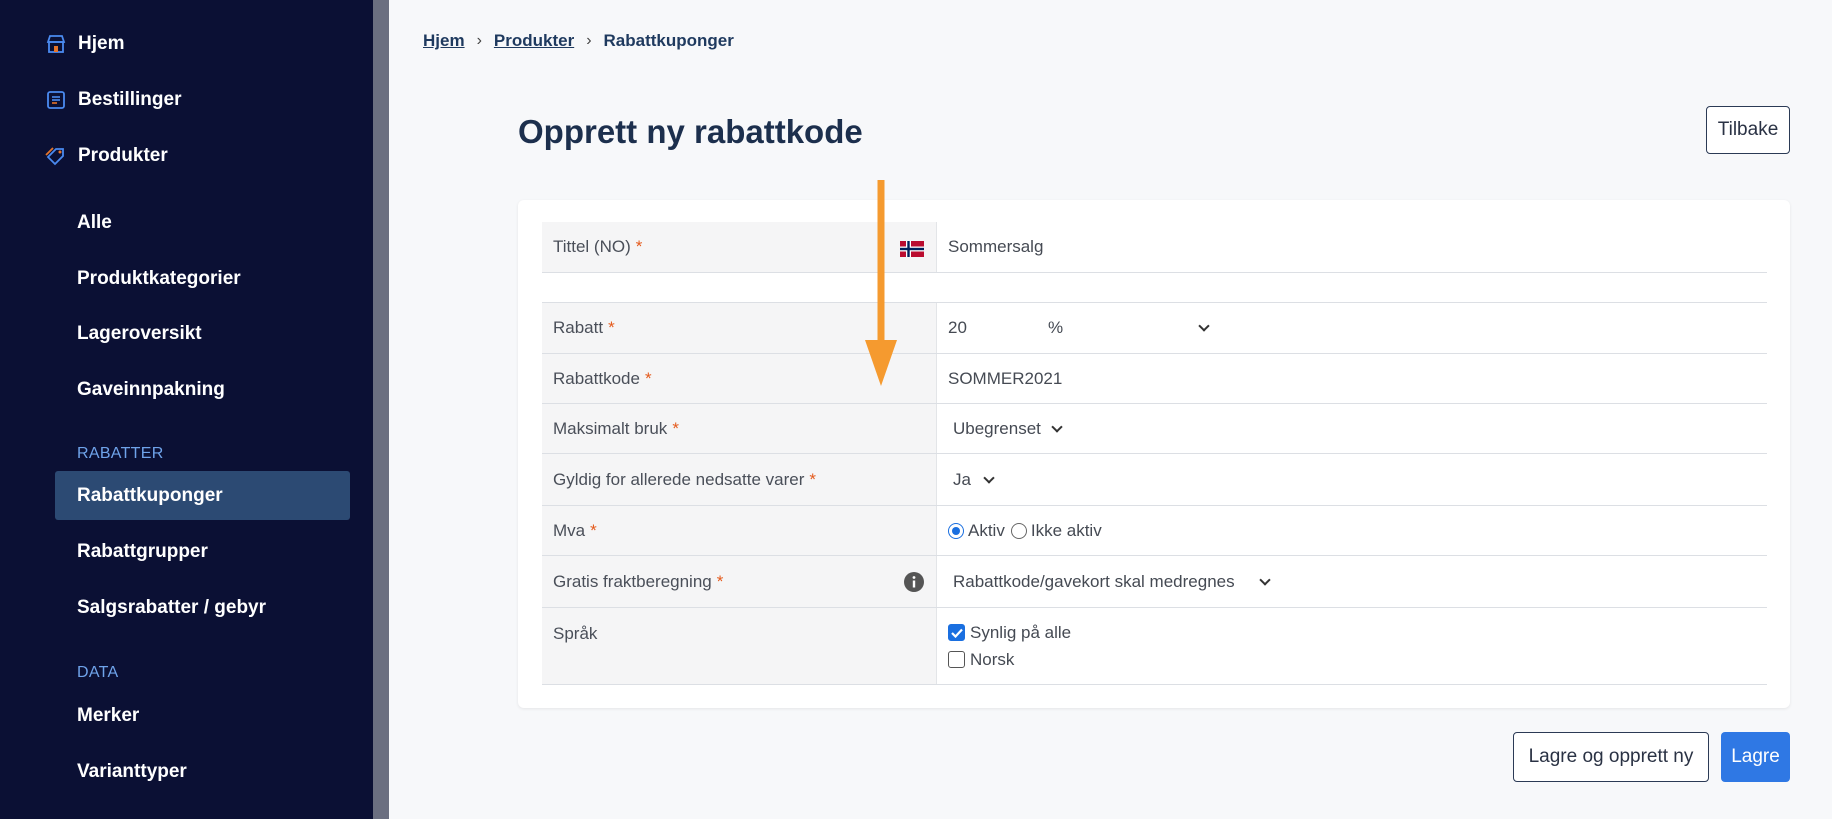 The height and width of the screenshot is (819, 1832). What do you see at coordinates (142, 552) in the screenshot?
I see `sidebar-item-rabattgrupper: Rabattgrupper` at bounding box center [142, 552].